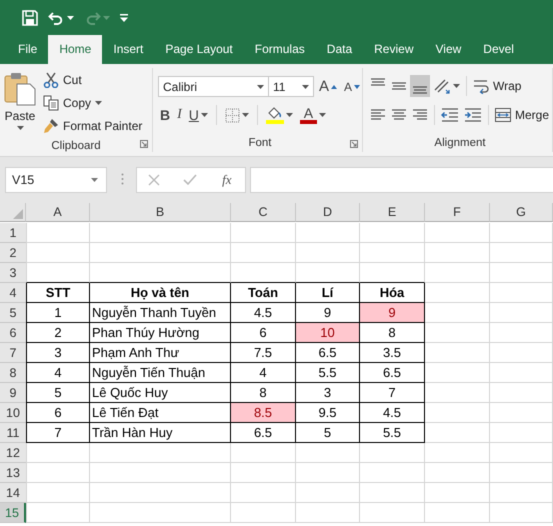 This screenshot has height=526, width=553. What do you see at coordinates (199, 49) in the screenshot?
I see `menu-tab: Page Layout` at bounding box center [199, 49].